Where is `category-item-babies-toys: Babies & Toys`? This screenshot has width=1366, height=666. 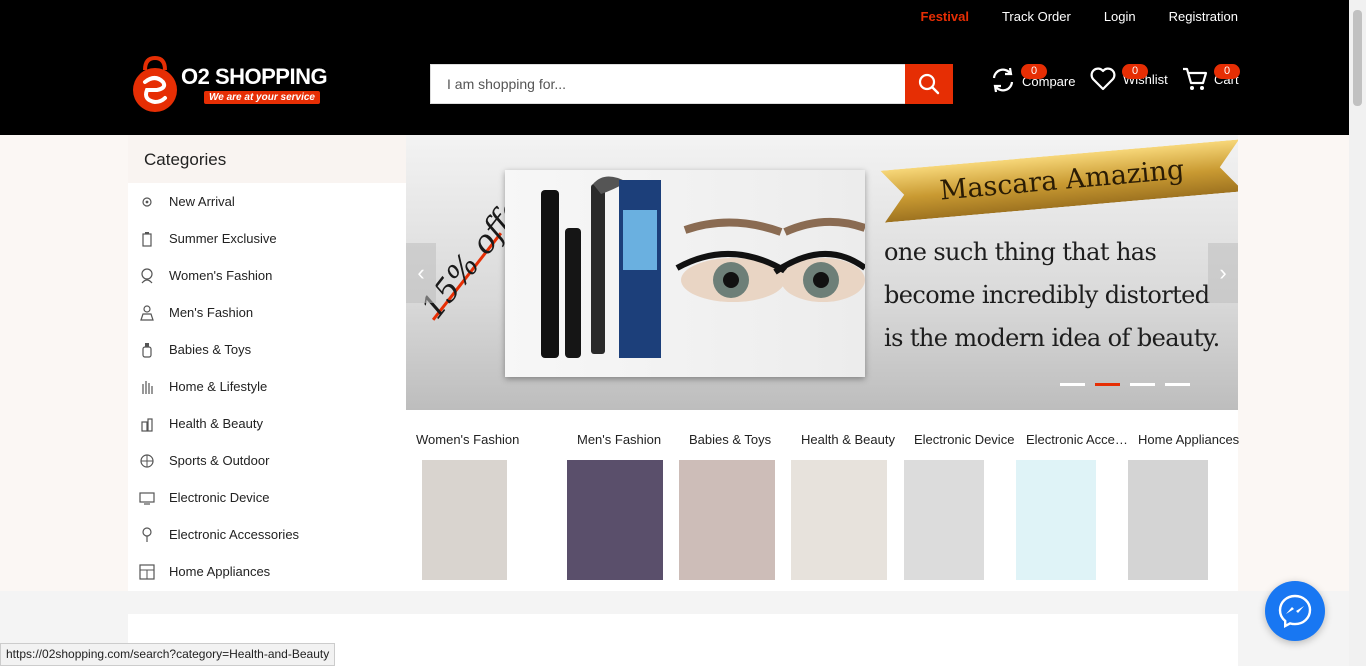
category-item-babies-toys: Babies & Toys is located at coordinates (267, 349).